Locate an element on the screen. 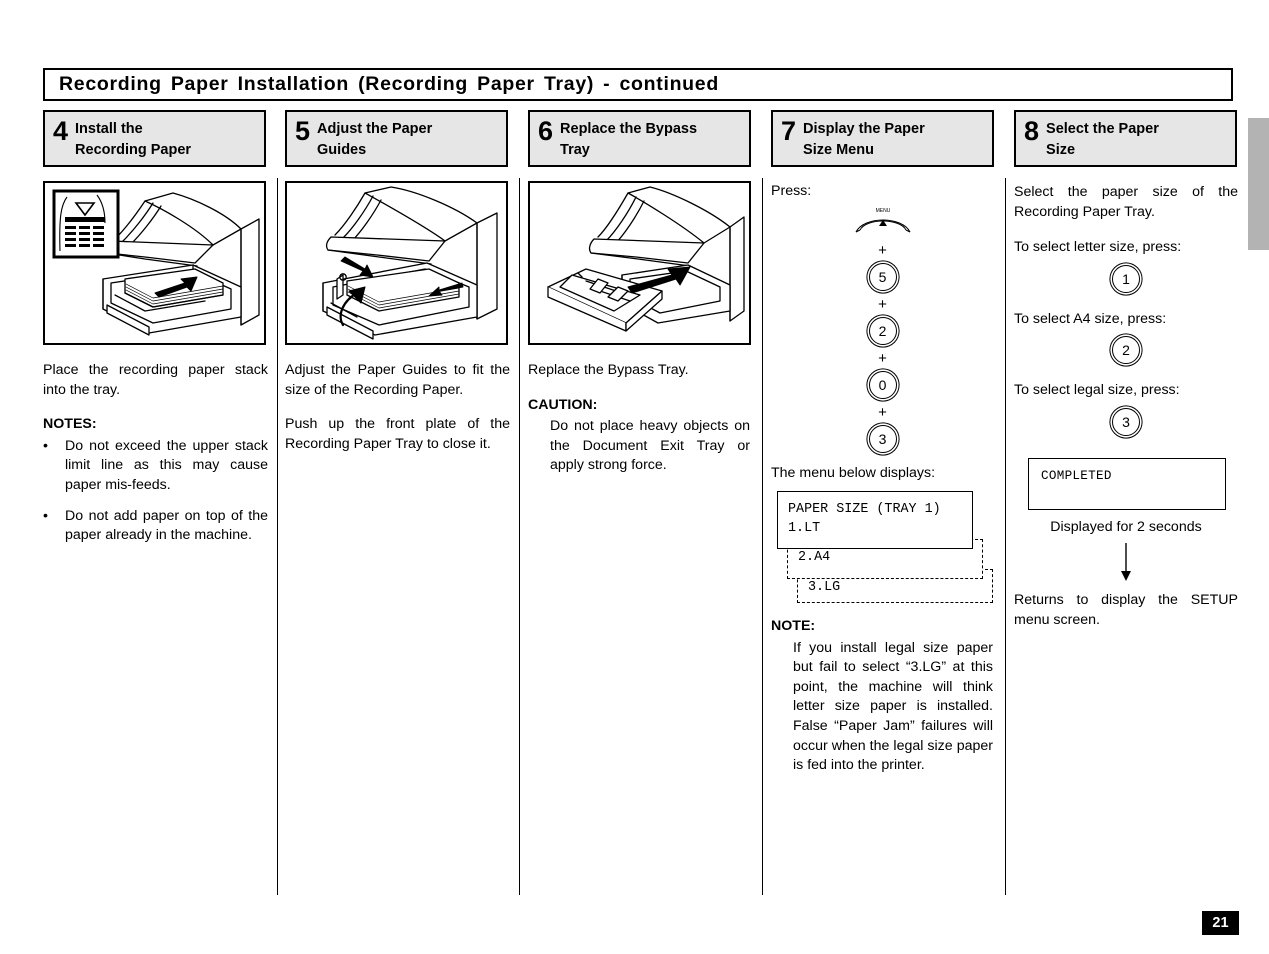  step-header-7: 7 Display the Paper Size Menu is located at coordinates (882, 138).